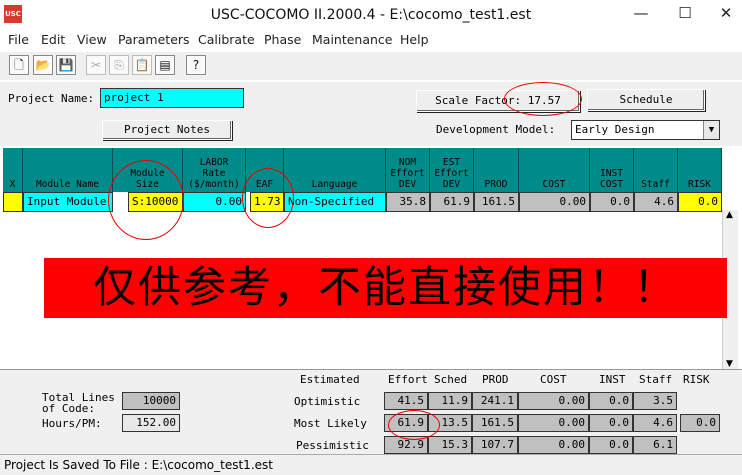  What do you see at coordinates (51, 98) in the screenshot?
I see `project-name-label: Project Name:` at bounding box center [51, 98].